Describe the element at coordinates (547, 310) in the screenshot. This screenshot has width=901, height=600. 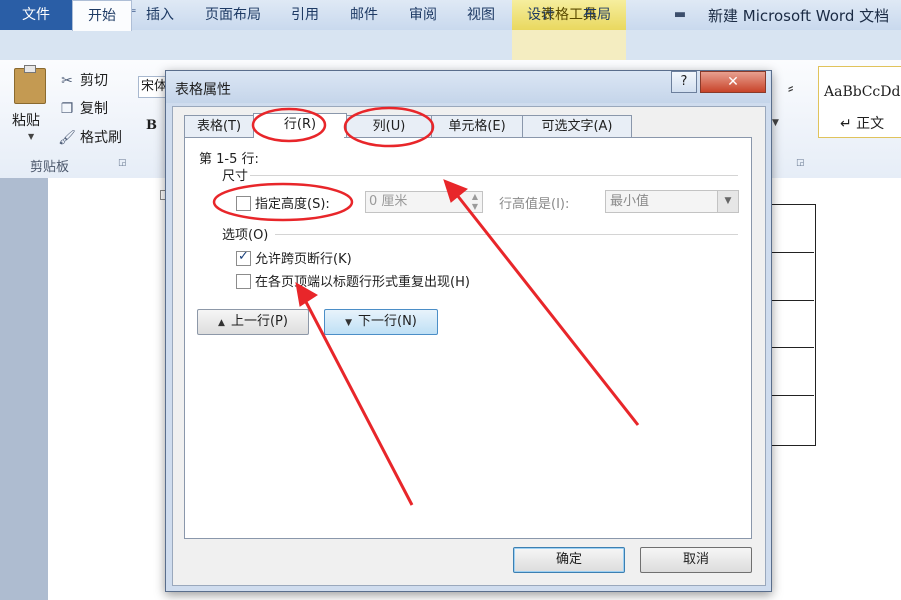
I see `arrow-to-height-input` at that location.